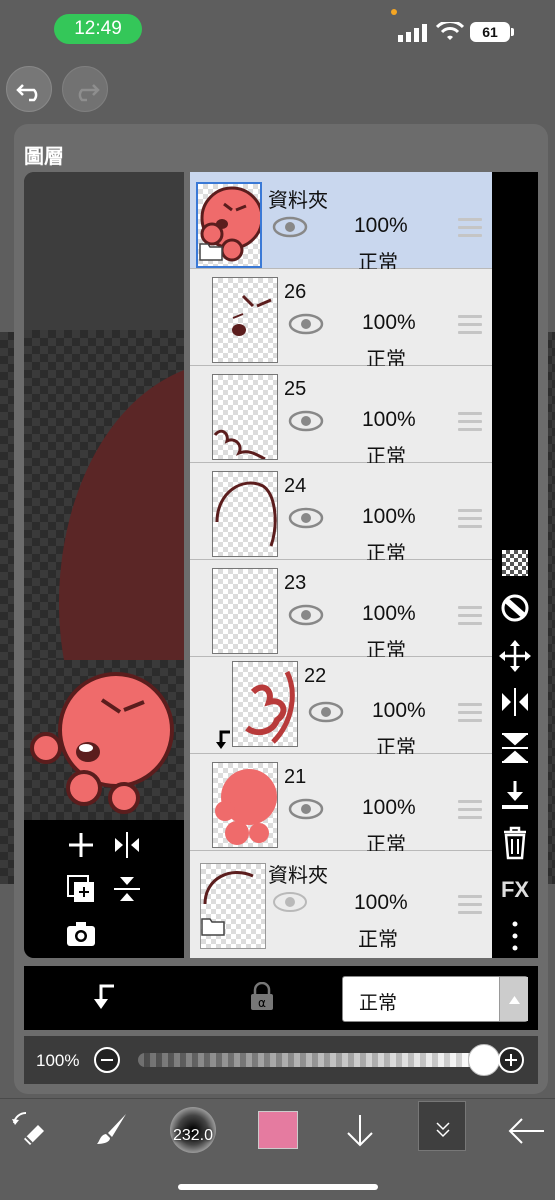  What do you see at coordinates (515, 748) in the screenshot?
I see `flip-vertical-icon` at bounding box center [515, 748].